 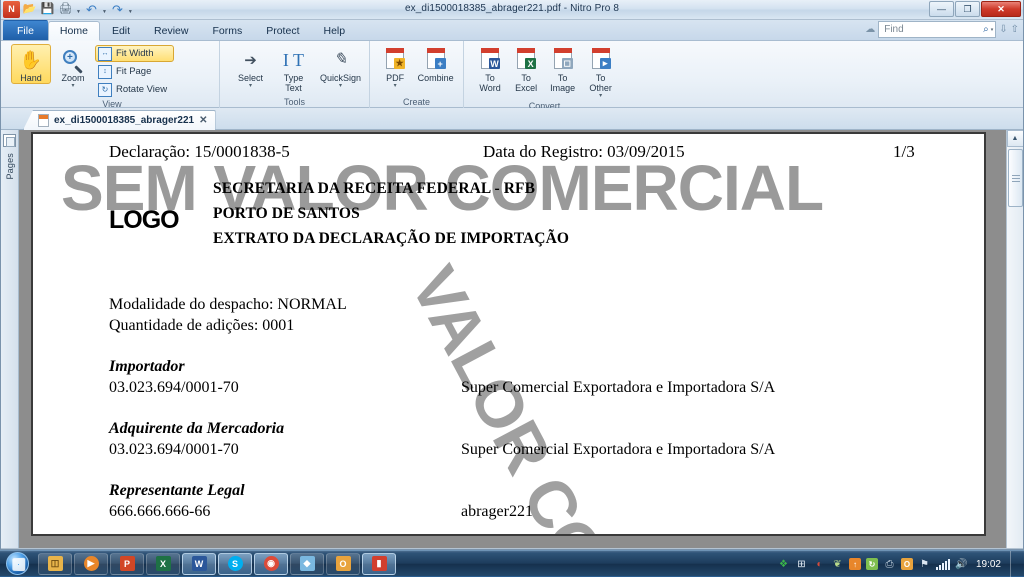 What do you see at coordinates (343, 564) in the screenshot?
I see `taskbar-item-office: O` at bounding box center [343, 564].